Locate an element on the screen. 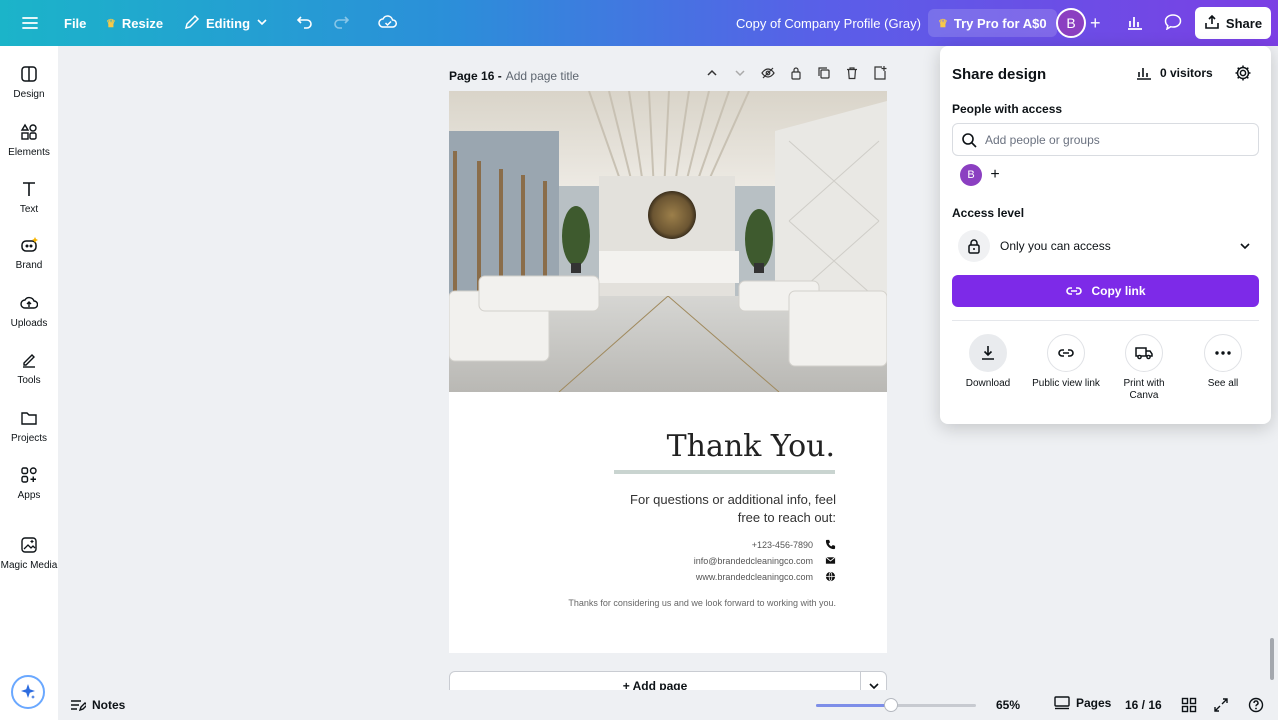 This screenshot has width=1278, height=720. chevron-up-icon is located at coordinates (712, 73).